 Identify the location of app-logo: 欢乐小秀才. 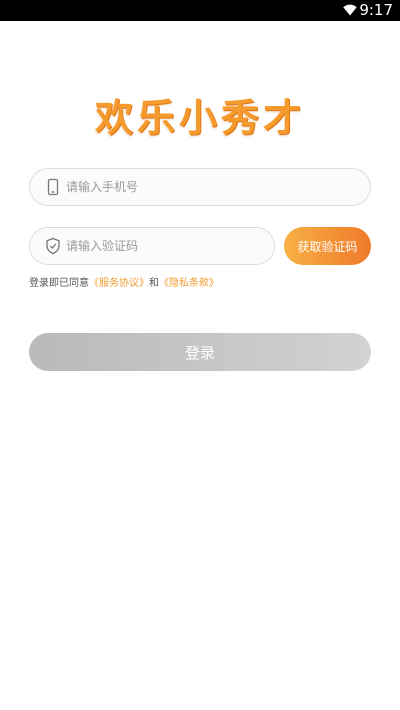
(200, 118).